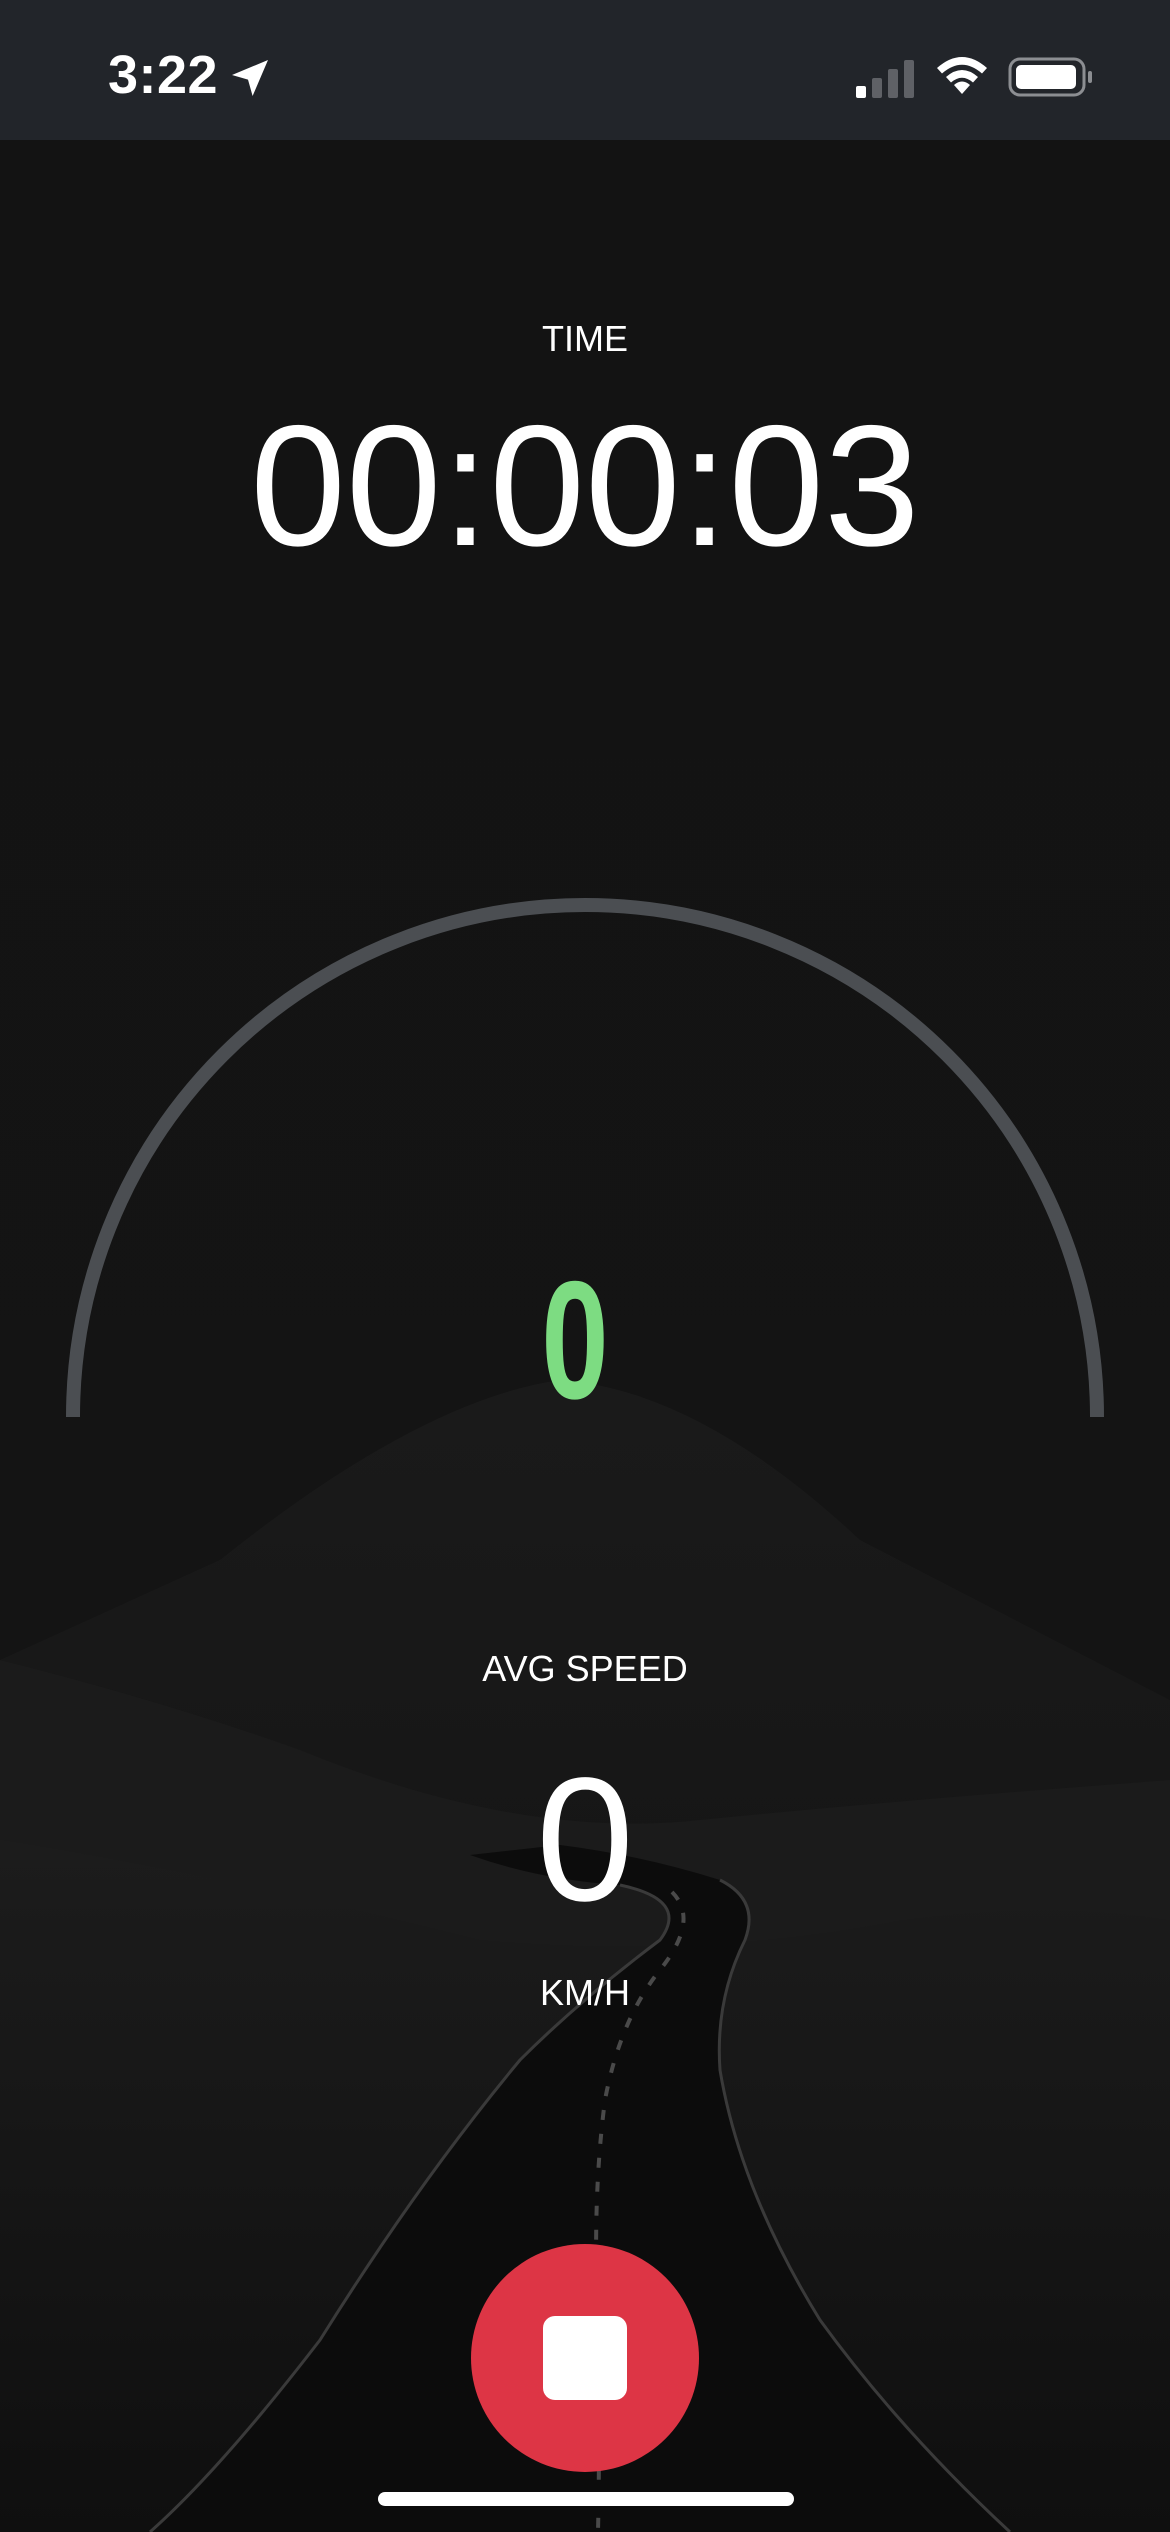 The height and width of the screenshot is (2532, 1170). Describe the element at coordinates (585, 1668) in the screenshot. I see `avg-speed-label: AVG SPEED` at that location.